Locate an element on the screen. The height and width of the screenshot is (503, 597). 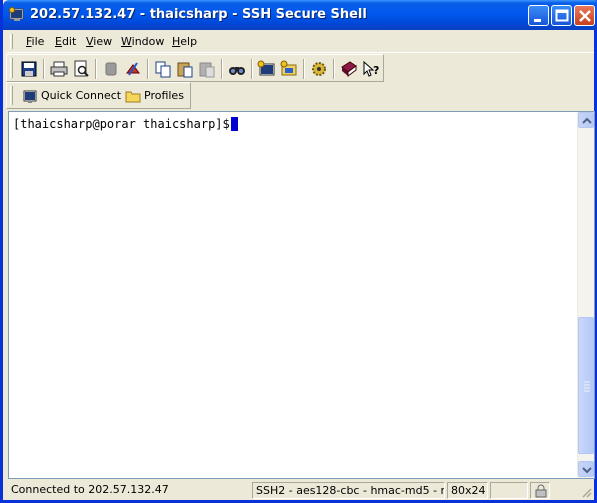
menu-file: File is located at coordinates (35, 41).